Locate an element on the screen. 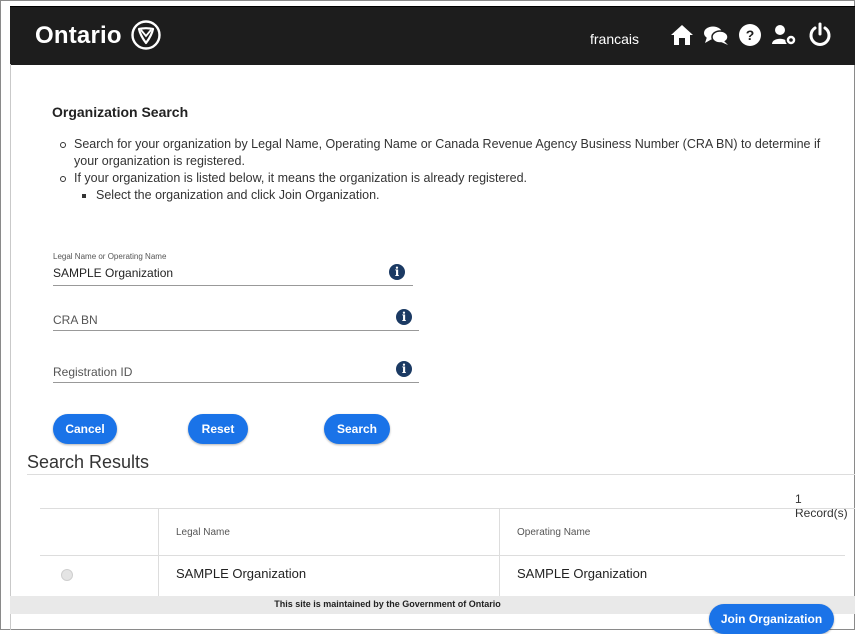 The height and width of the screenshot is (634, 855). language-toggle-link: francais is located at coordinates (614, 39).